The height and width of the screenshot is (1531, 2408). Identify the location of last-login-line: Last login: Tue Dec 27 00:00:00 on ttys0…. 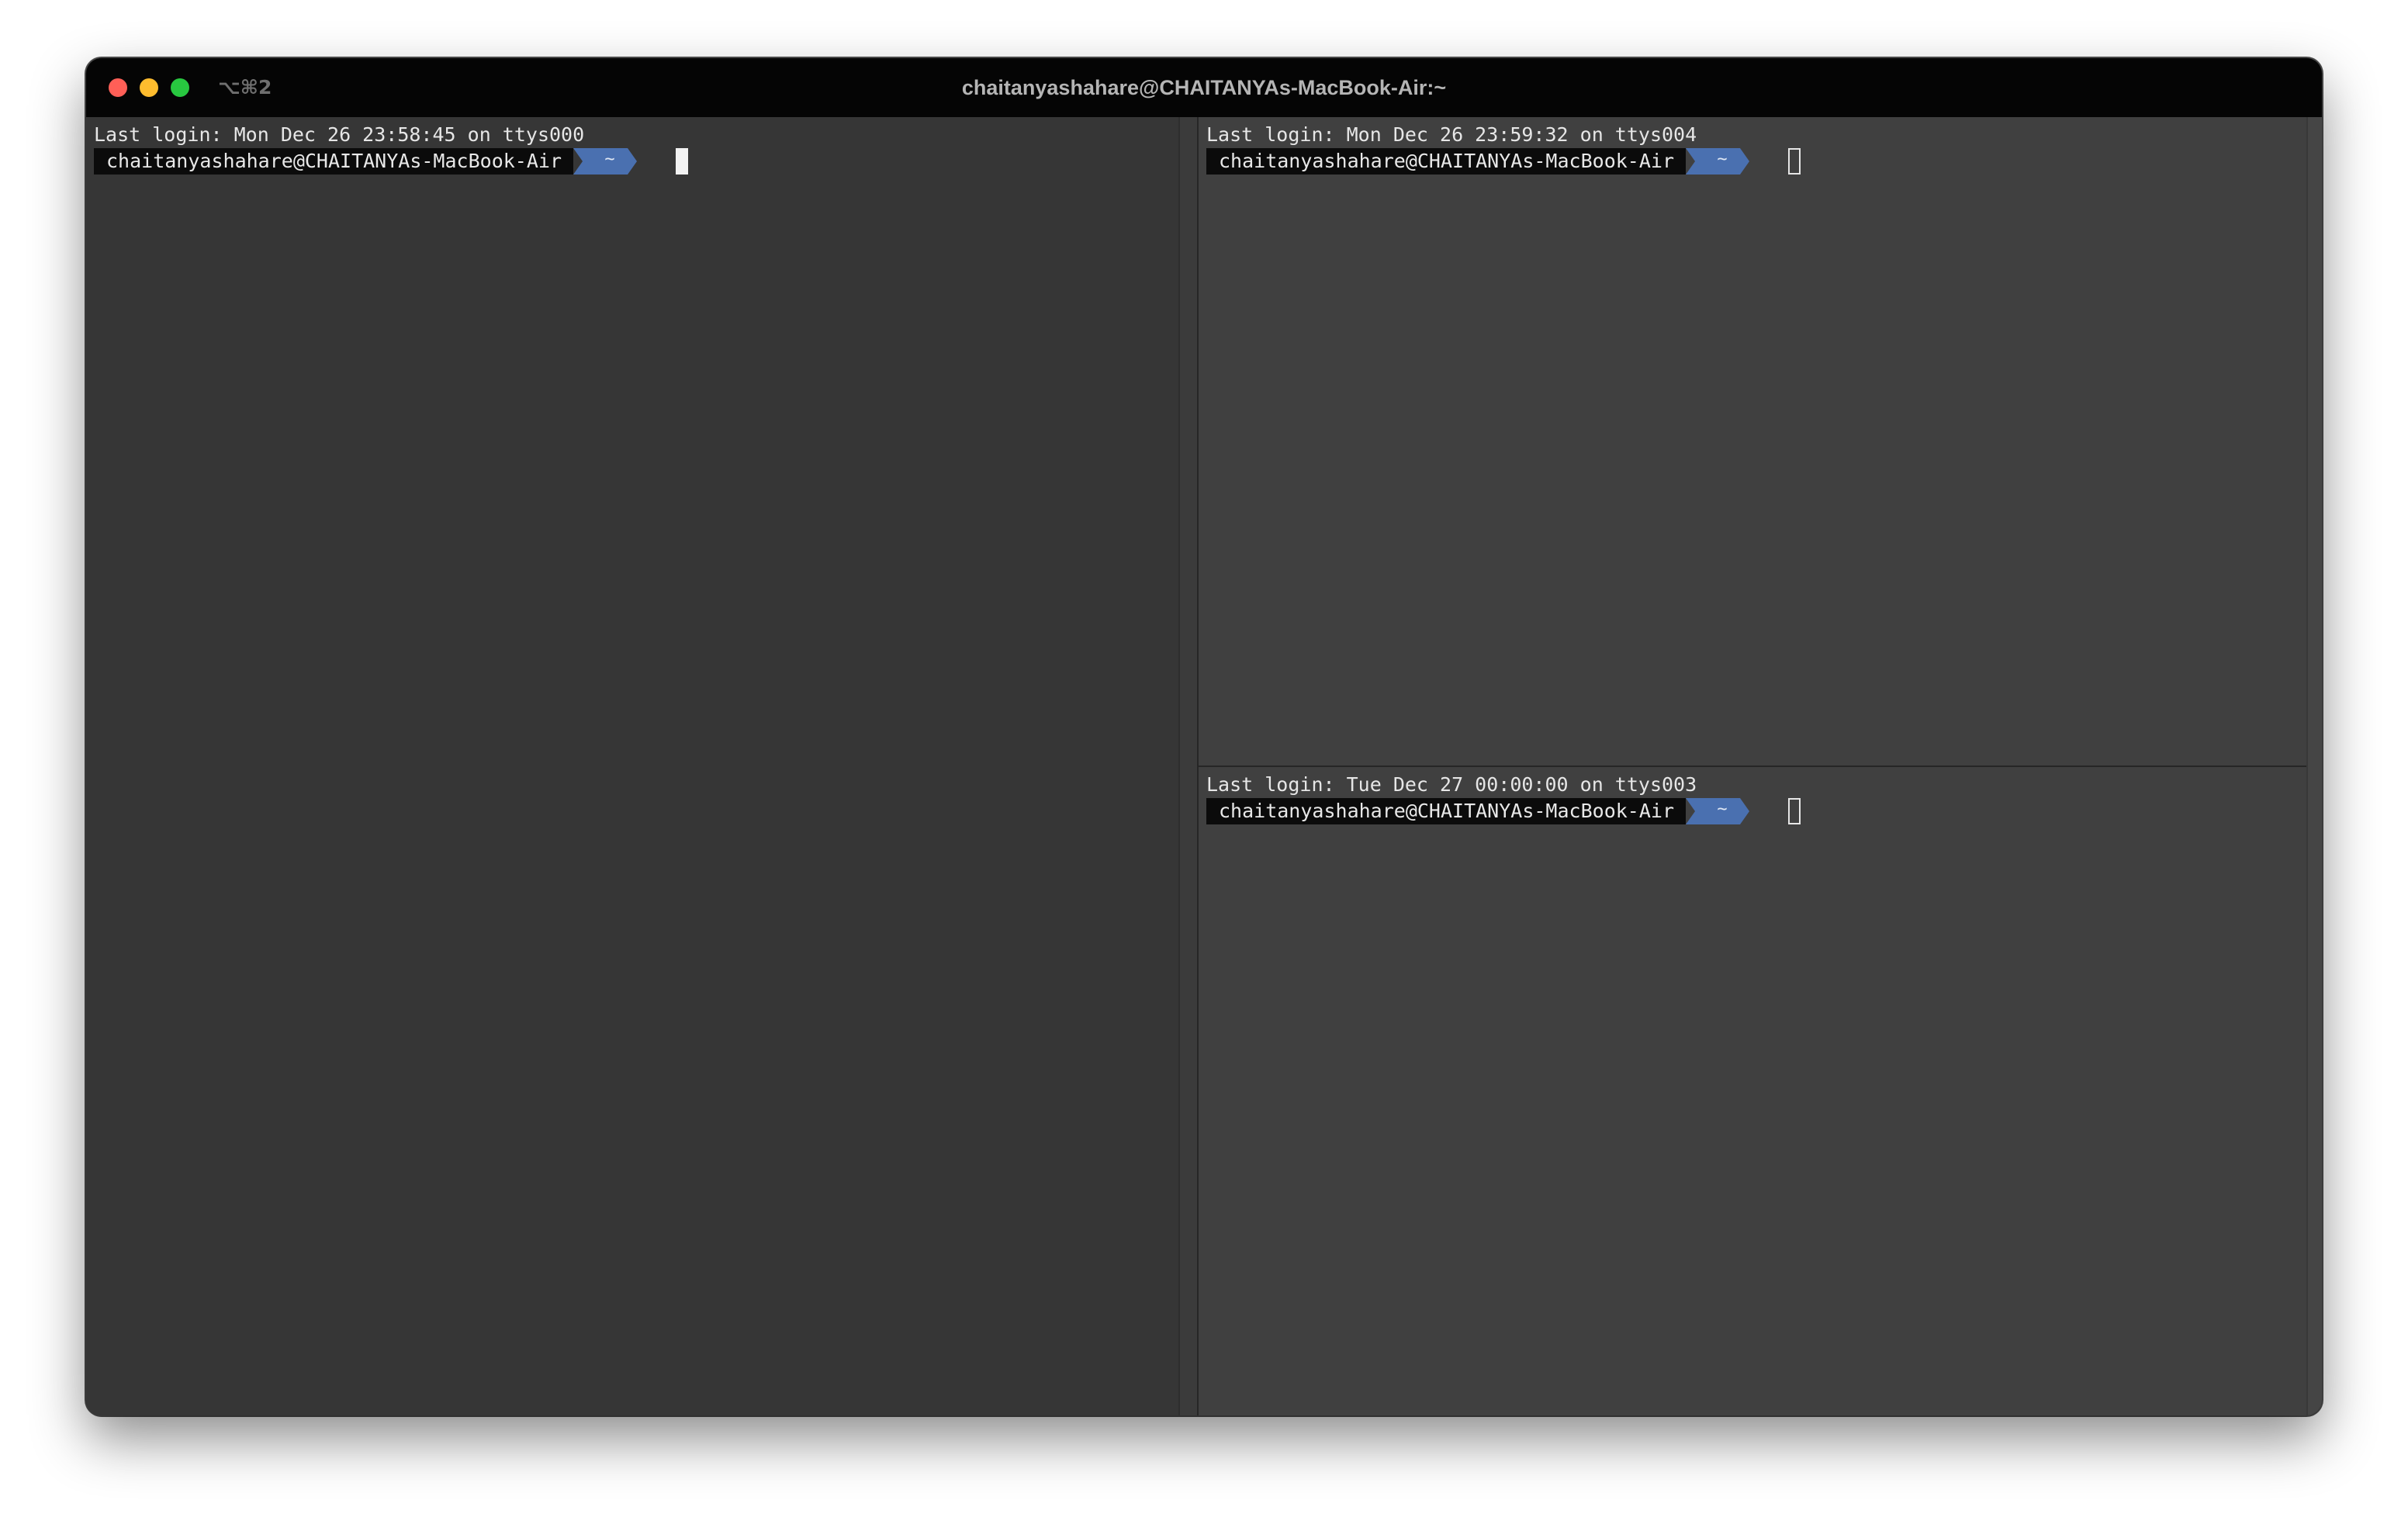
(1451, 784).